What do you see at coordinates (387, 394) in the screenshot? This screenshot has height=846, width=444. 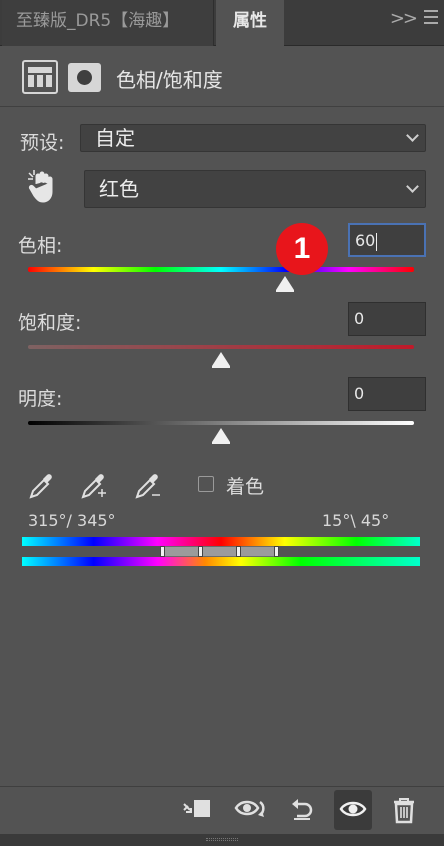 I see `lightness-input: 0` at bounding box center [387, 394].